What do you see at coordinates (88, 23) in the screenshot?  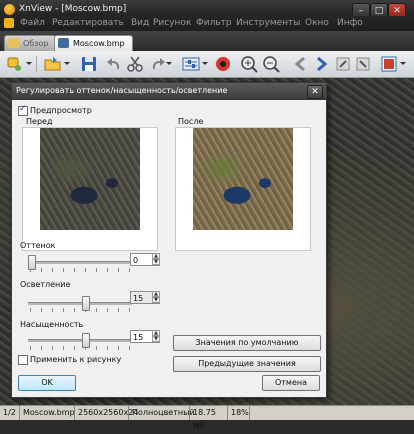 I see `menu-edit: Редактировать` at bounding box center [88, 23].